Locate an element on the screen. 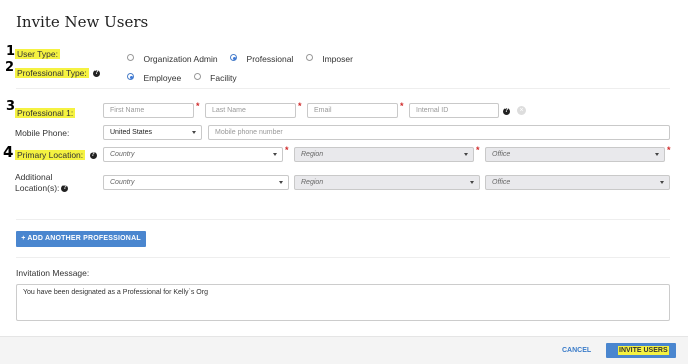  annotation-number-4: 4 is located at coordinates (8, 152).